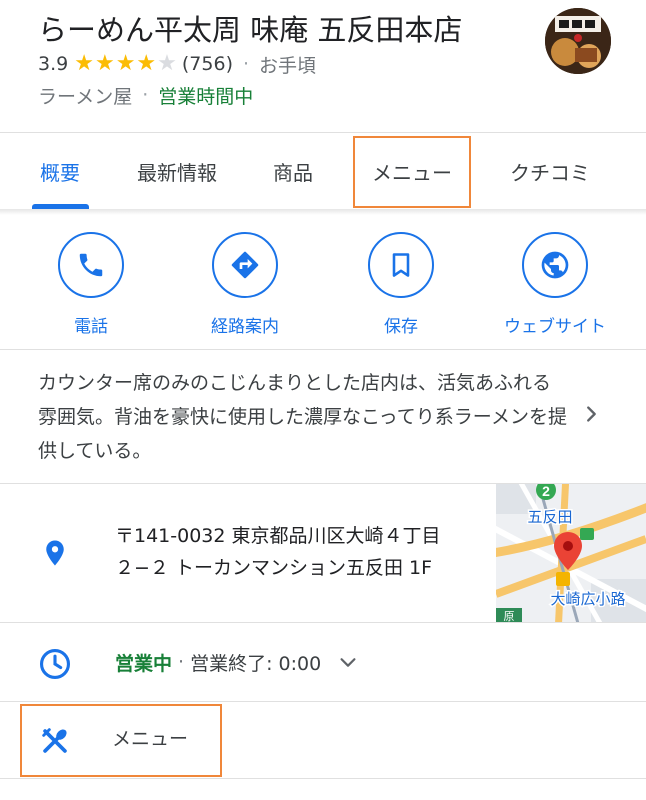 The height and width of the screenshot is (800, 646). What do you see at coordinates (245, 327) in the screenshot?
I see `directions-label: 経路案内` at bounding box center [245, 327].